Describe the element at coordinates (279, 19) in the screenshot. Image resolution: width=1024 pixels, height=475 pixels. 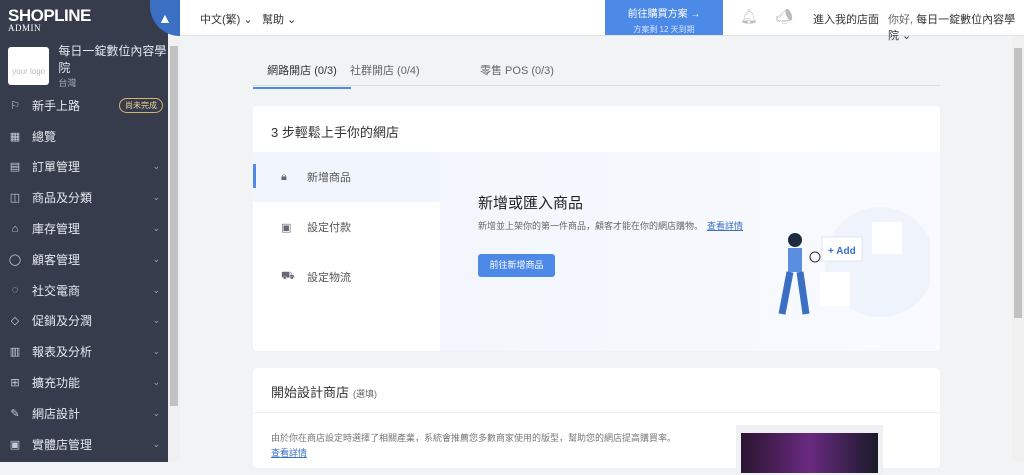
I see `help-dropdown: 幫助 ⌄` at that location.